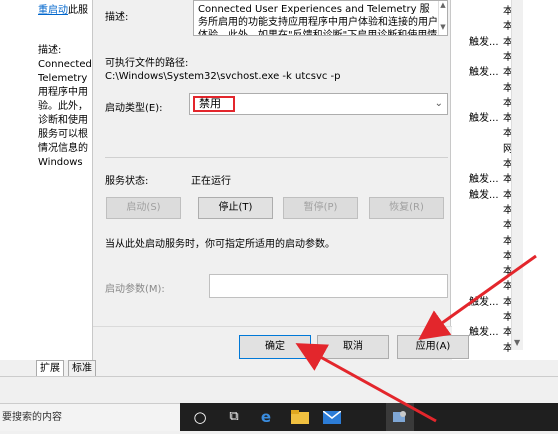 The height and width of the screenshot is (434, 558). Describe the element at coordinates (235, 208) in the screenshot. I see `stop-button: 停止(T)` at that location.